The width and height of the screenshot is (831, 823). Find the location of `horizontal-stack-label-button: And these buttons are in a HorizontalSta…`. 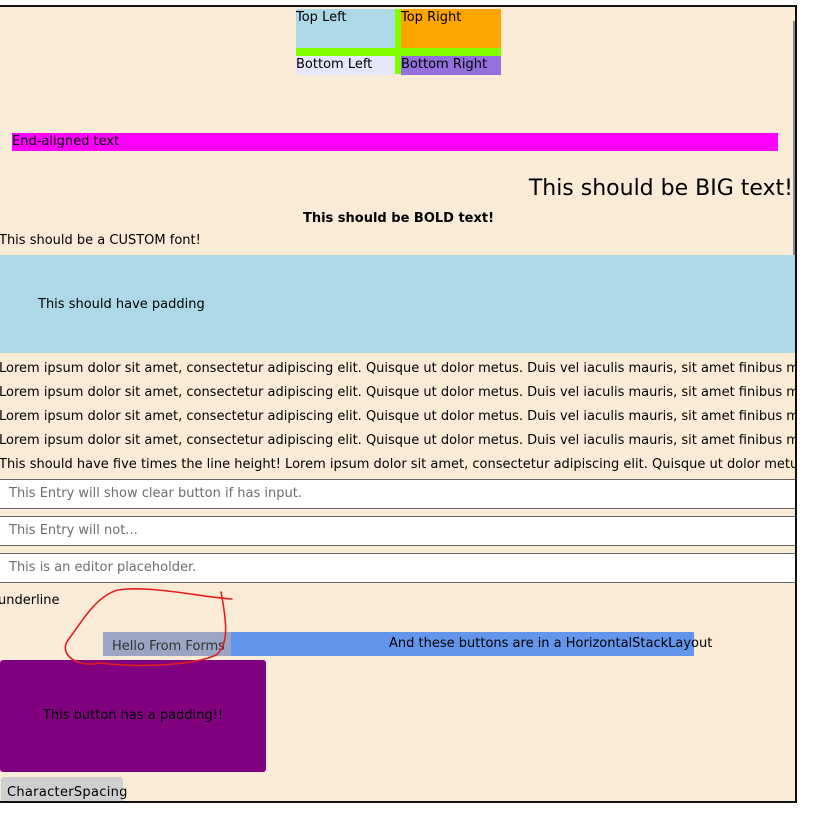

horizontal-stack-label-button: And these buttons are in a HorizontalSta… is located at coordinates (471, 644).